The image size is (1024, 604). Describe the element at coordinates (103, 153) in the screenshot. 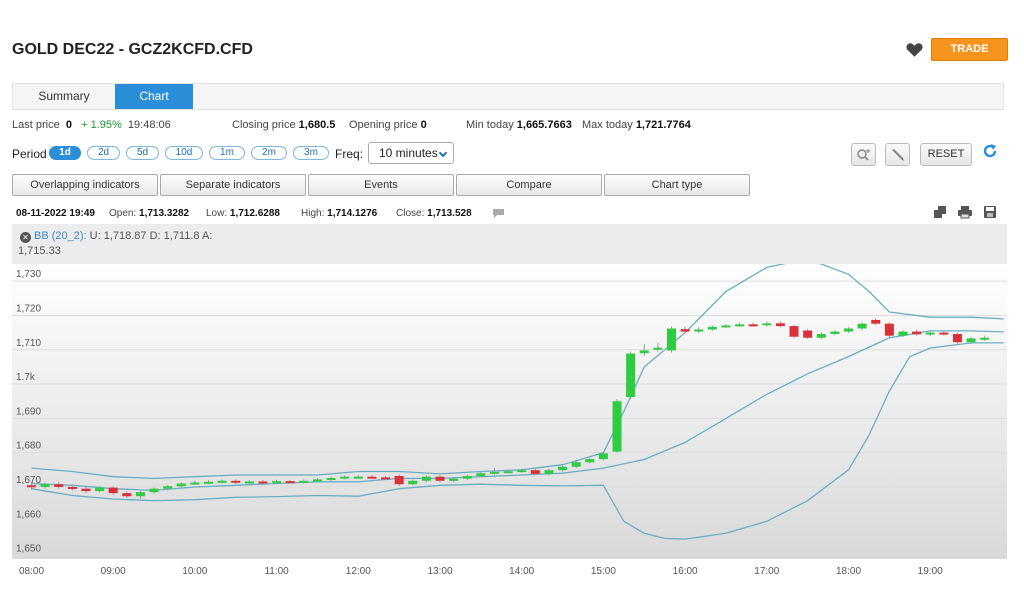

I see `period-2d: 2d` at that location.